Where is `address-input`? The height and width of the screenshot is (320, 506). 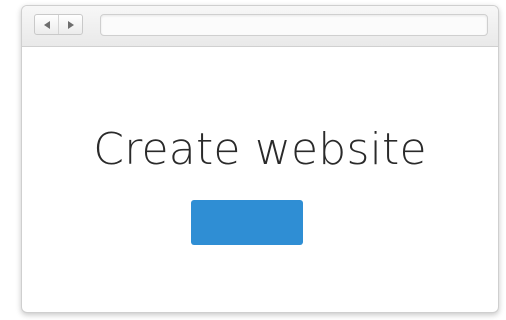
address-input is located at coordinates (294, 26).